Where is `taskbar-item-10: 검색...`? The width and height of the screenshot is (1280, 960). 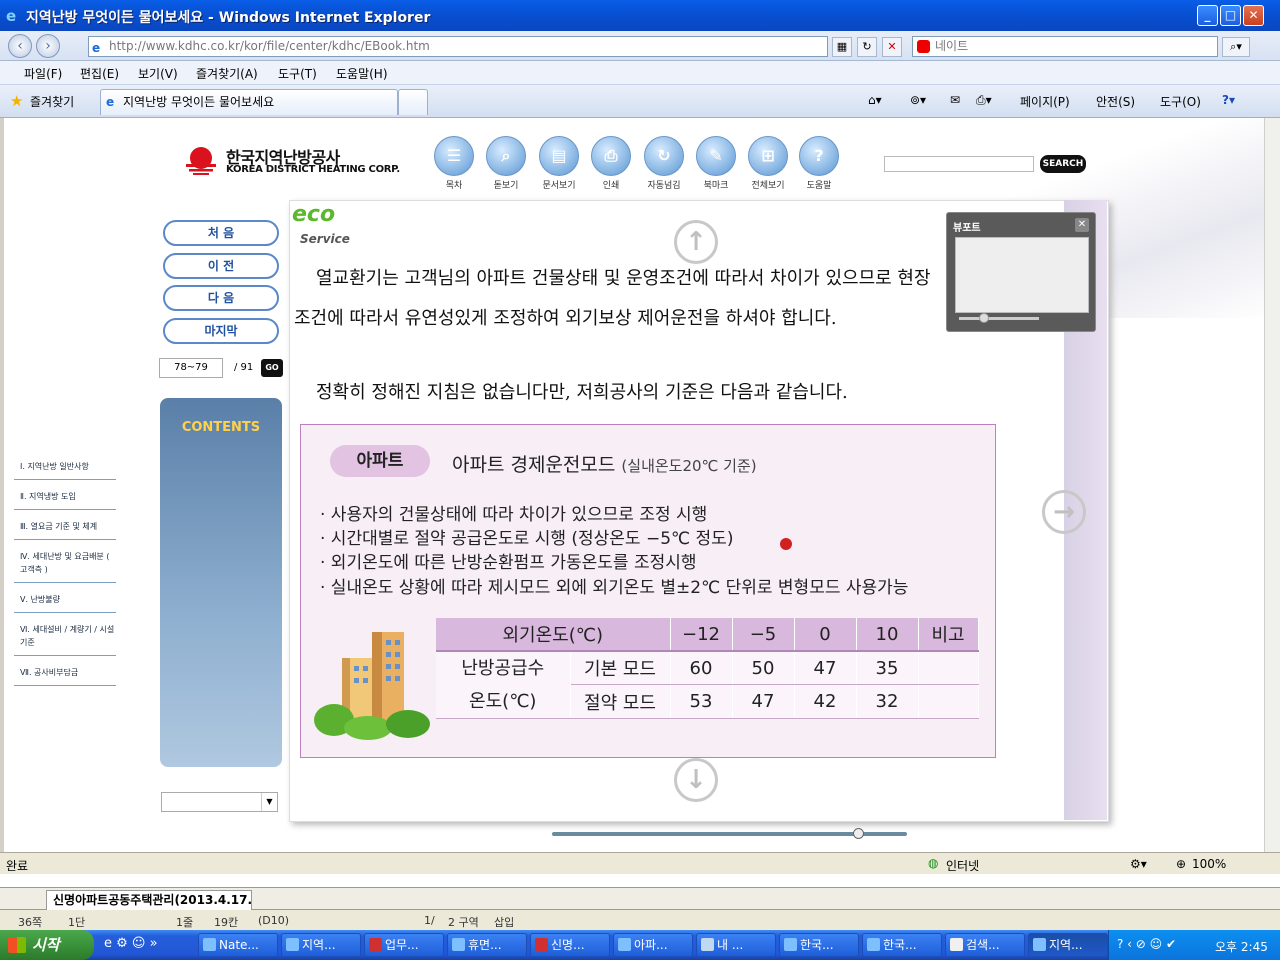
taskbar-item-10: 검색... is located at coordinates (985, 945).